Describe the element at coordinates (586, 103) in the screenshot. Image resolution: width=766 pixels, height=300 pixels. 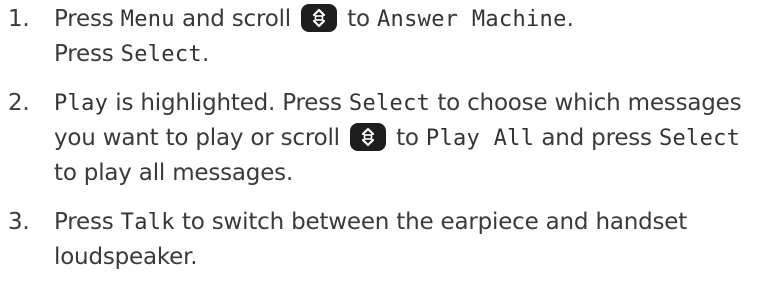
I see `instruction-text: to choose which messages` at that location.